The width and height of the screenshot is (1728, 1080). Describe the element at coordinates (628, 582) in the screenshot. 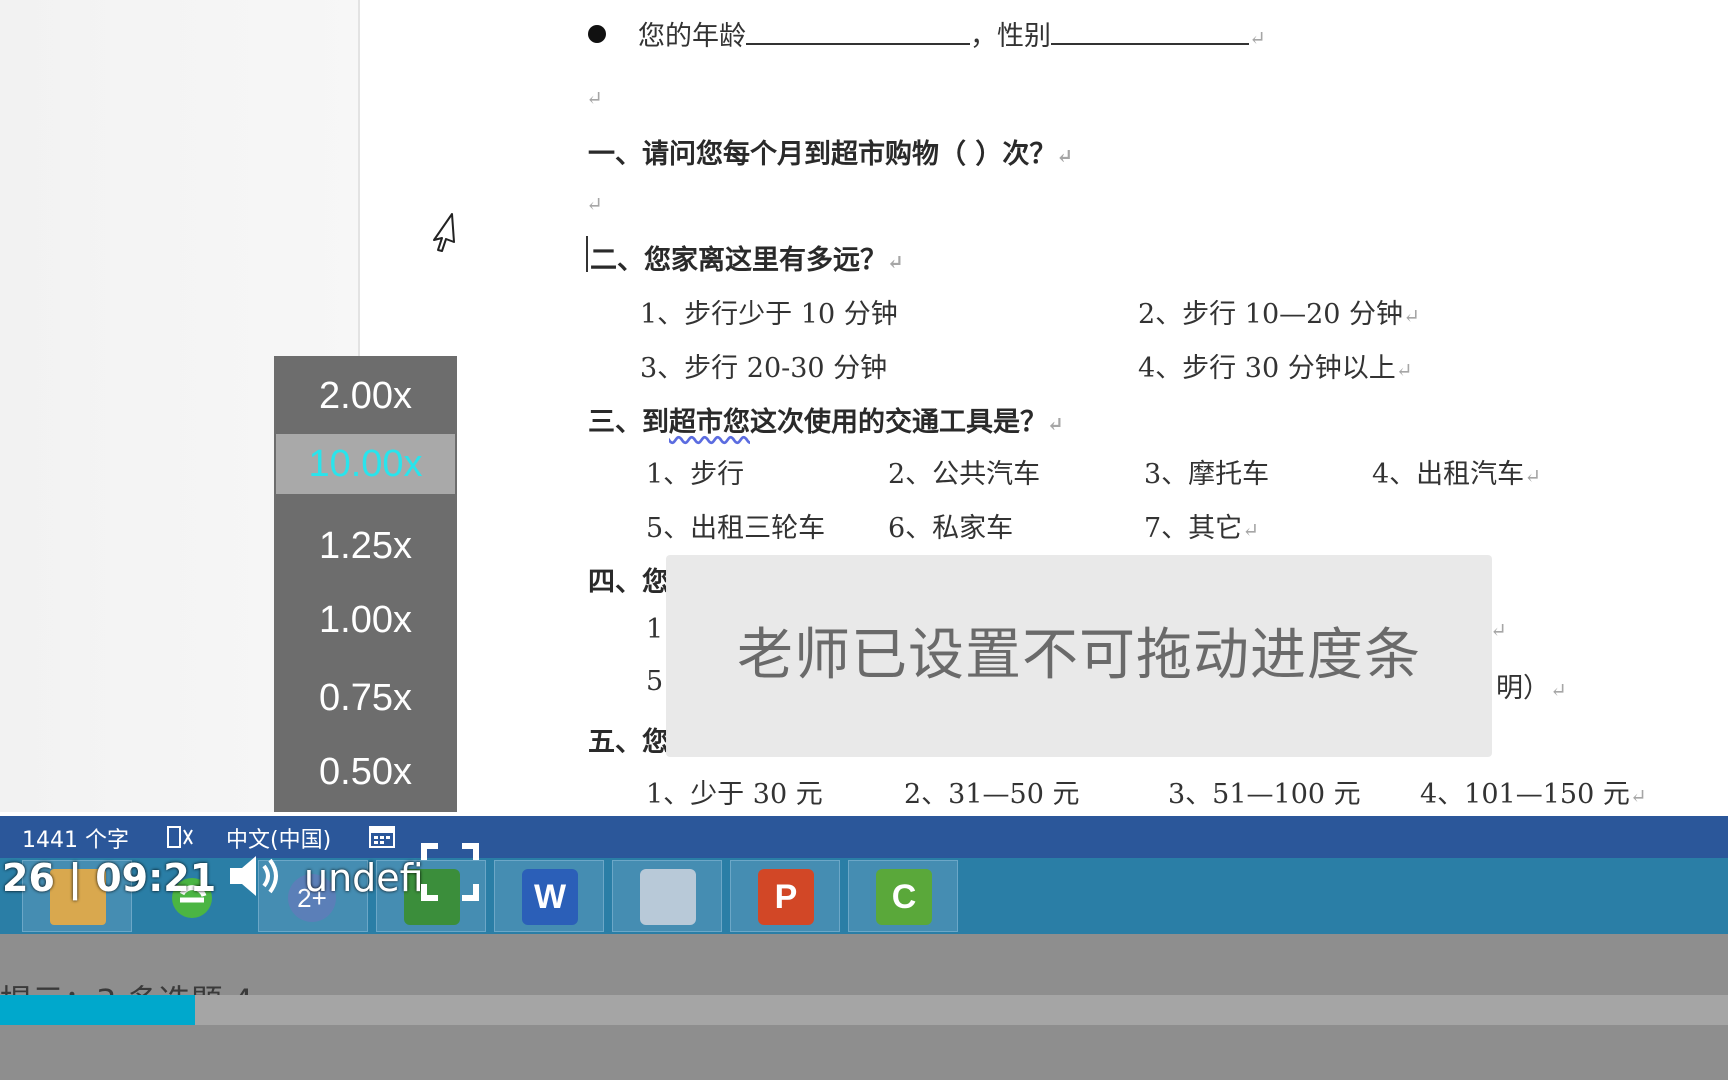

I see `question-4-partial: 四、您` at that location.